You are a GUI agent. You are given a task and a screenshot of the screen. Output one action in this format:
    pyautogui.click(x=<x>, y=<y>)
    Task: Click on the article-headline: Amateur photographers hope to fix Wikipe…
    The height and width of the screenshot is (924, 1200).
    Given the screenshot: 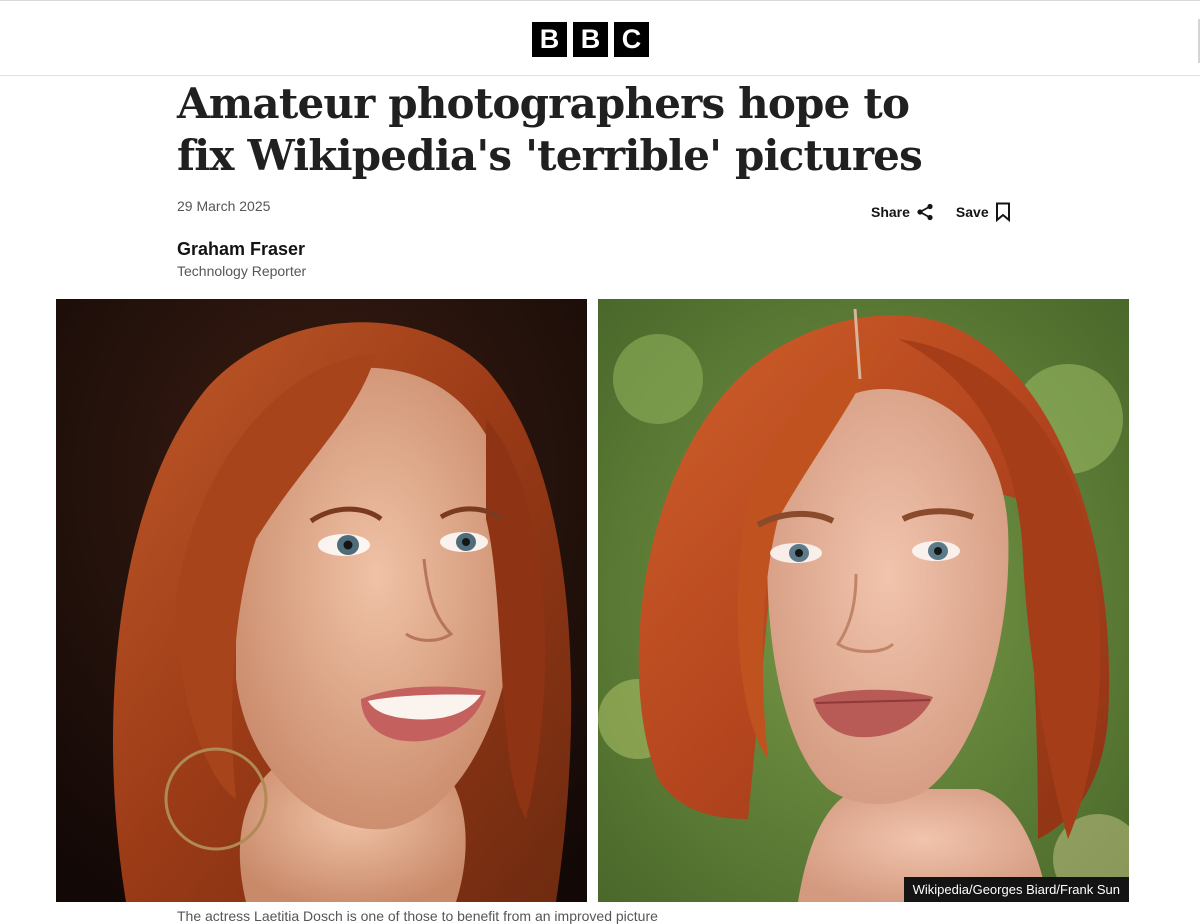 What is the action you would take?
    pyautogui.click(x=550, y=129)
    